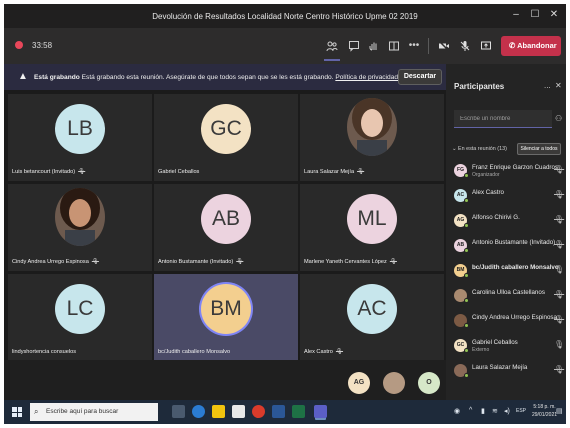 Image resolution: width=570 pixels, height=428 pixels. I want to click on maximize-button: ☐, so click(535, 15).